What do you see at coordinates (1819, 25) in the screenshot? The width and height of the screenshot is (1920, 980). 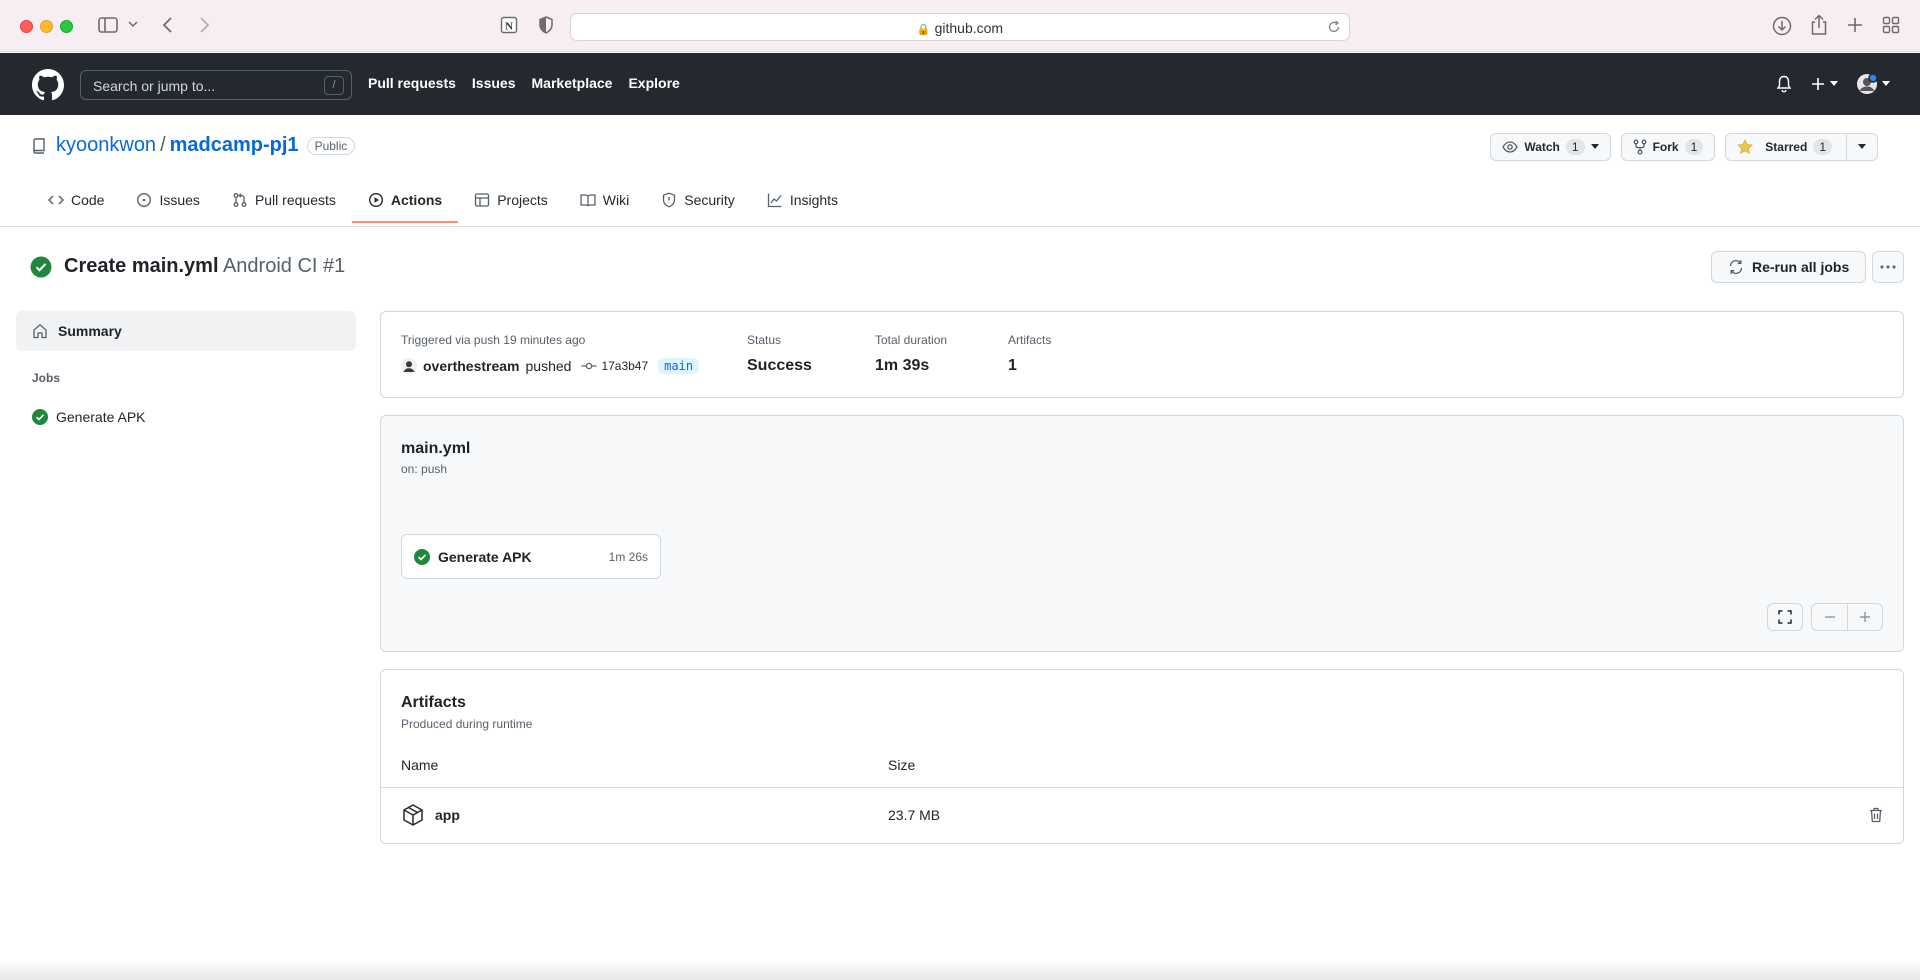 I see `share-icon` at bounding box center [1819, 25].